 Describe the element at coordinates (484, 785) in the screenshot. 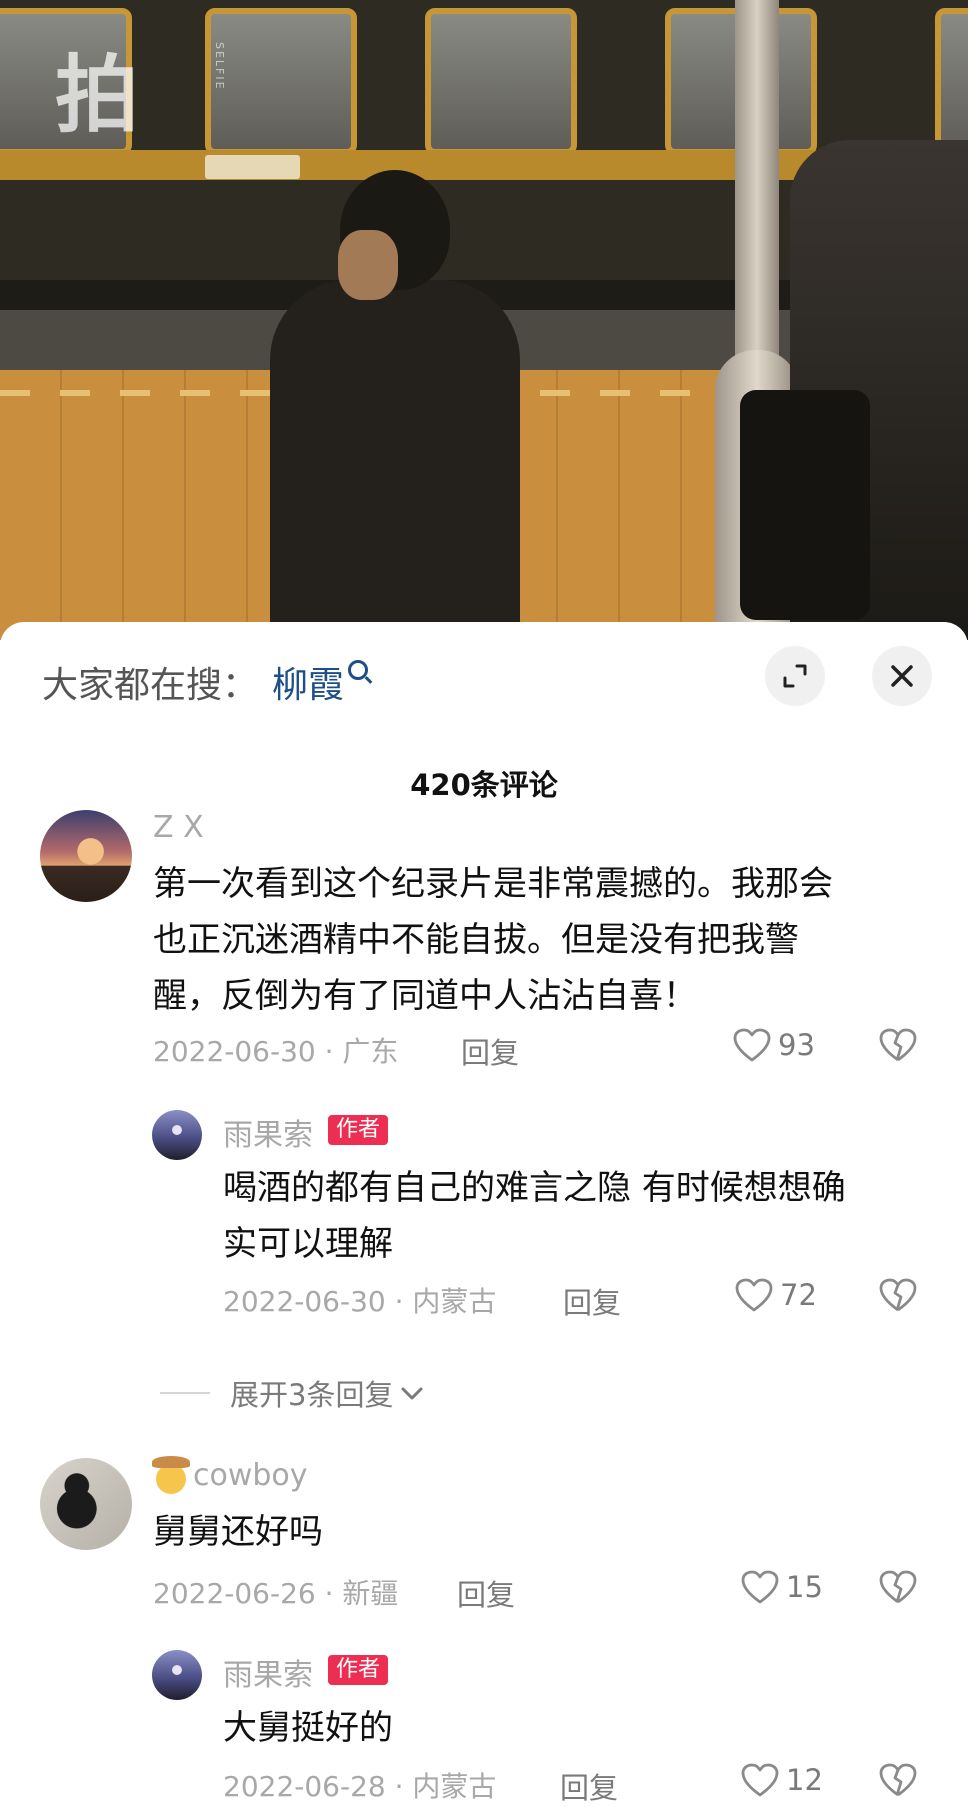

I see `comment-count: 420条评论` at that location.